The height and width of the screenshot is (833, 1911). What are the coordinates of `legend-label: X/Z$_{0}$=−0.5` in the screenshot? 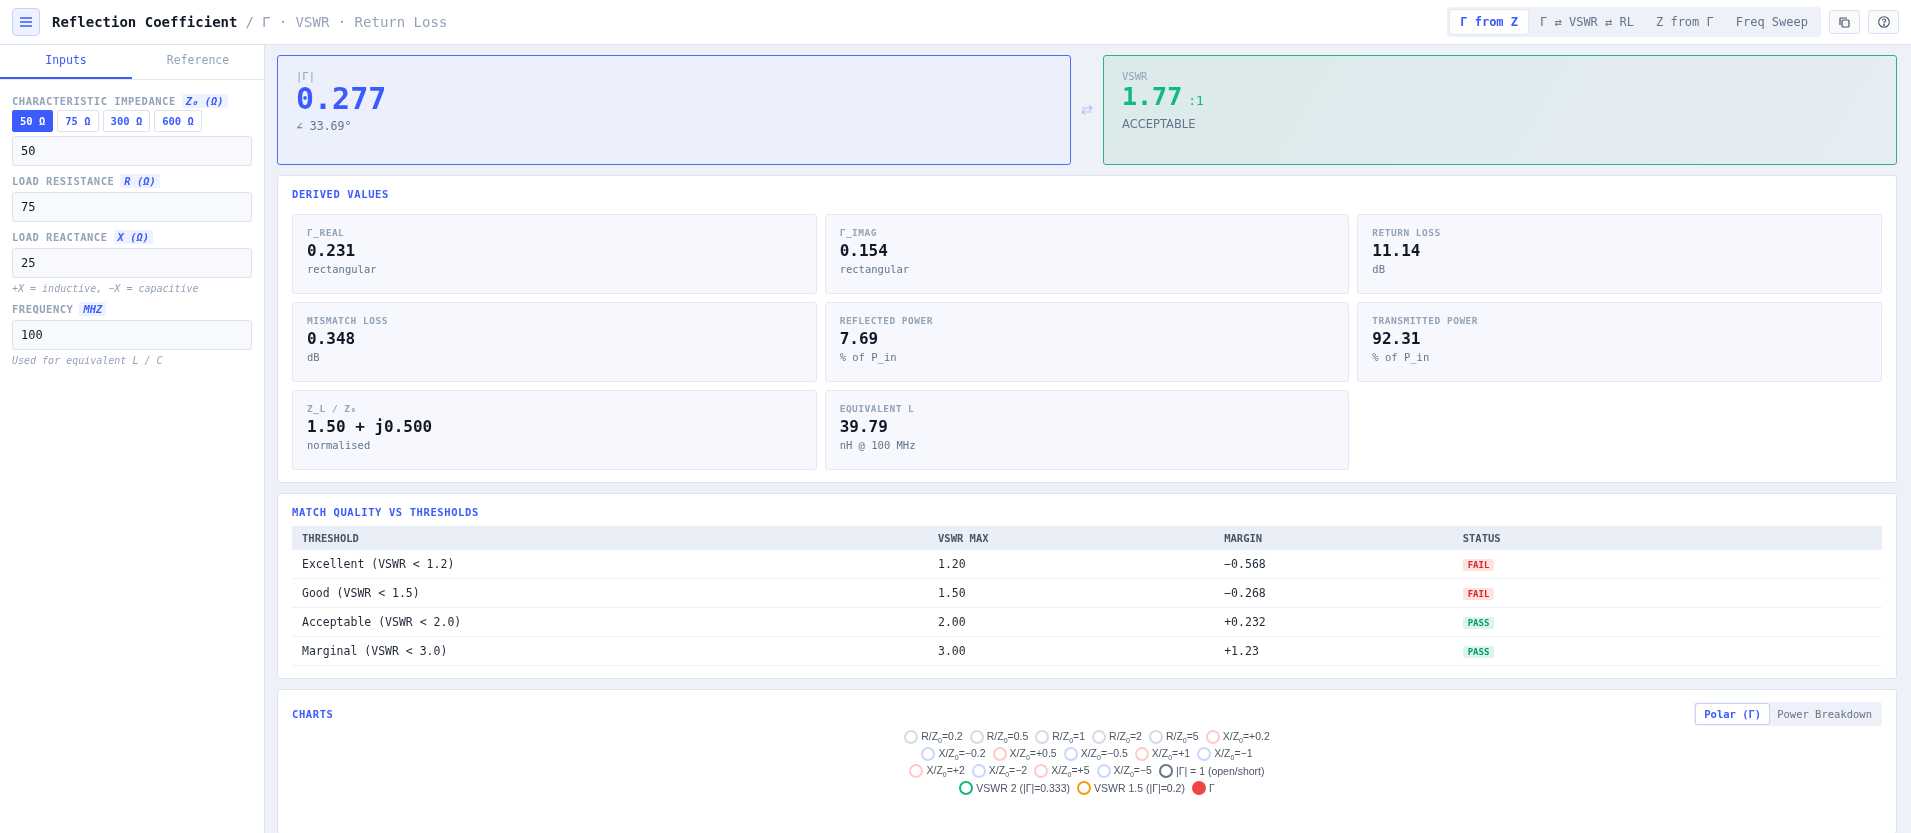 It's located at (1104, 754).